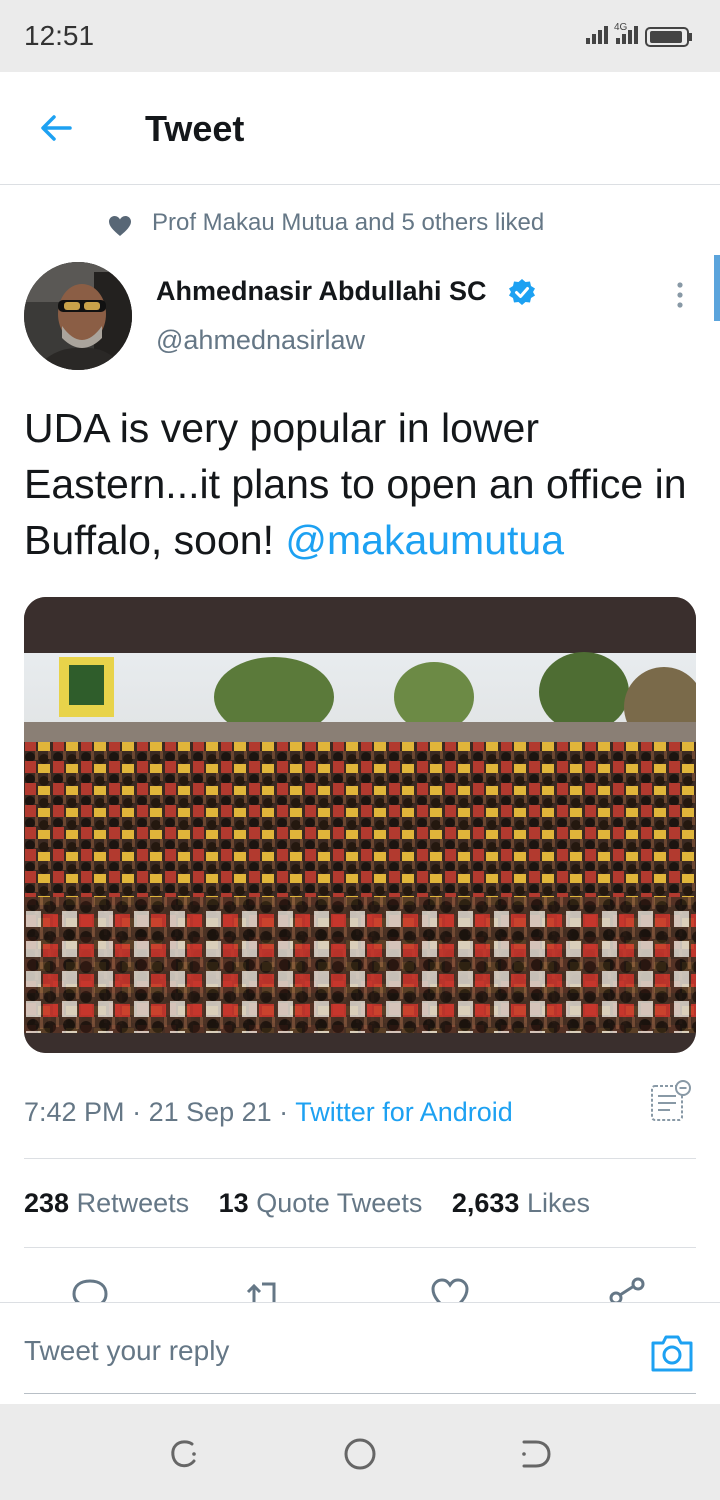 This screenshot has width=720, height=1500. What do you see at coordinates (56, 128) in the screenshot?
I see `arrow-left-icon` at bounding box center [56, 128].